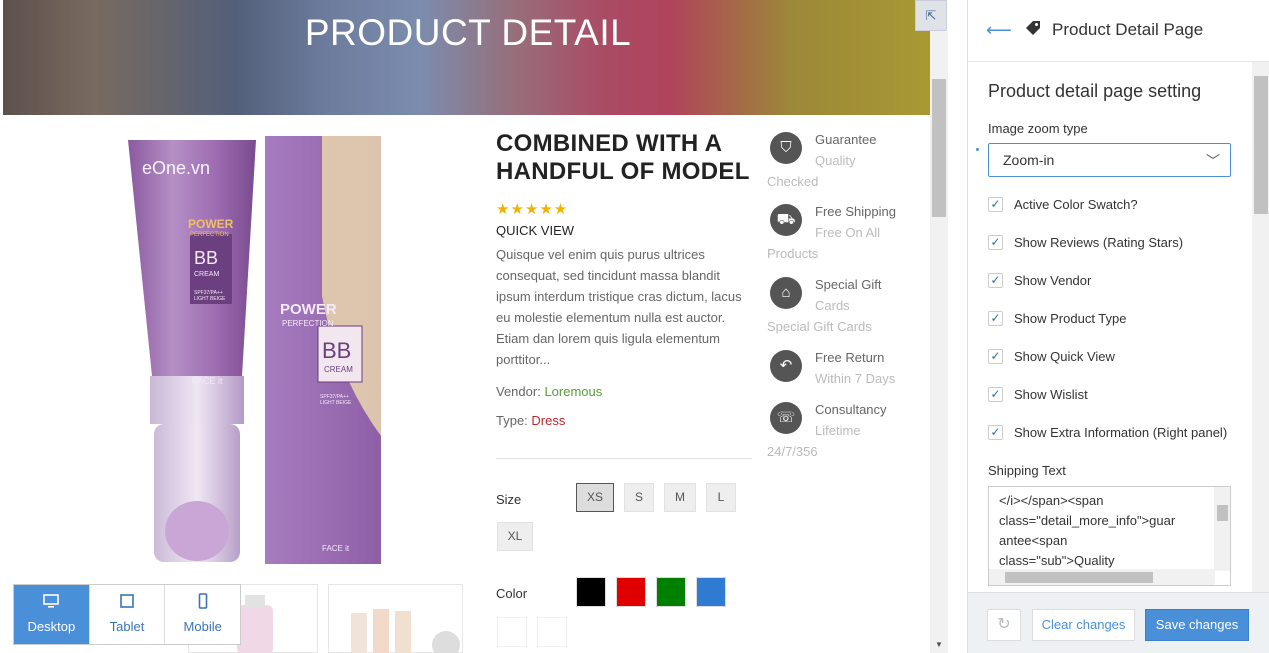  I want to click on panel-footer: ↻ Clear changes Save changes, so click(1118, 622).